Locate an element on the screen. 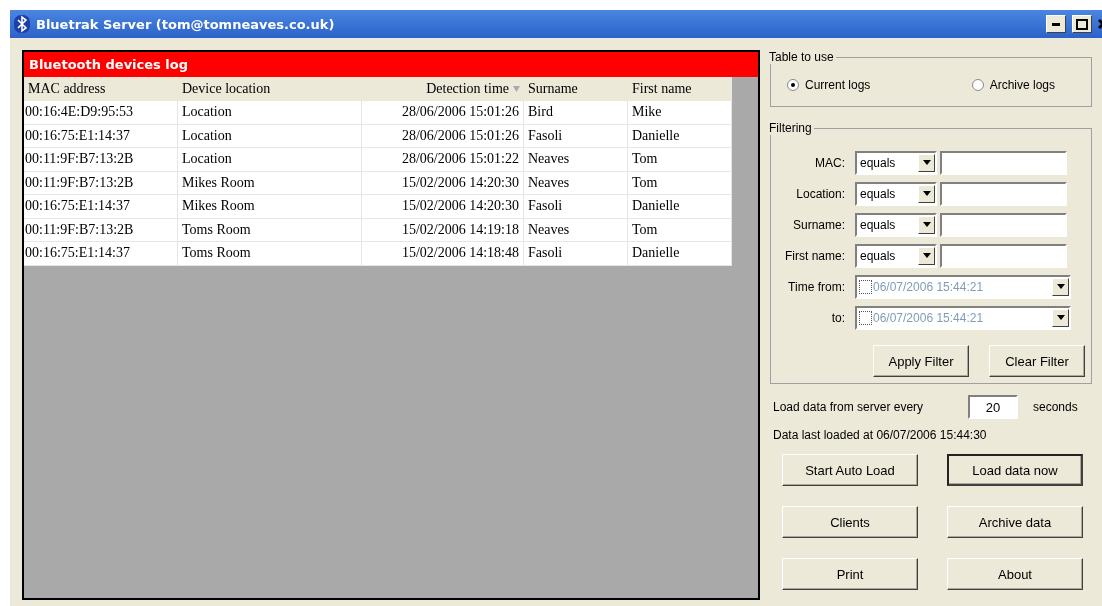 This screenshot has height=606, width=1102. group-title: Filtering is located at coordinates (790, 128).